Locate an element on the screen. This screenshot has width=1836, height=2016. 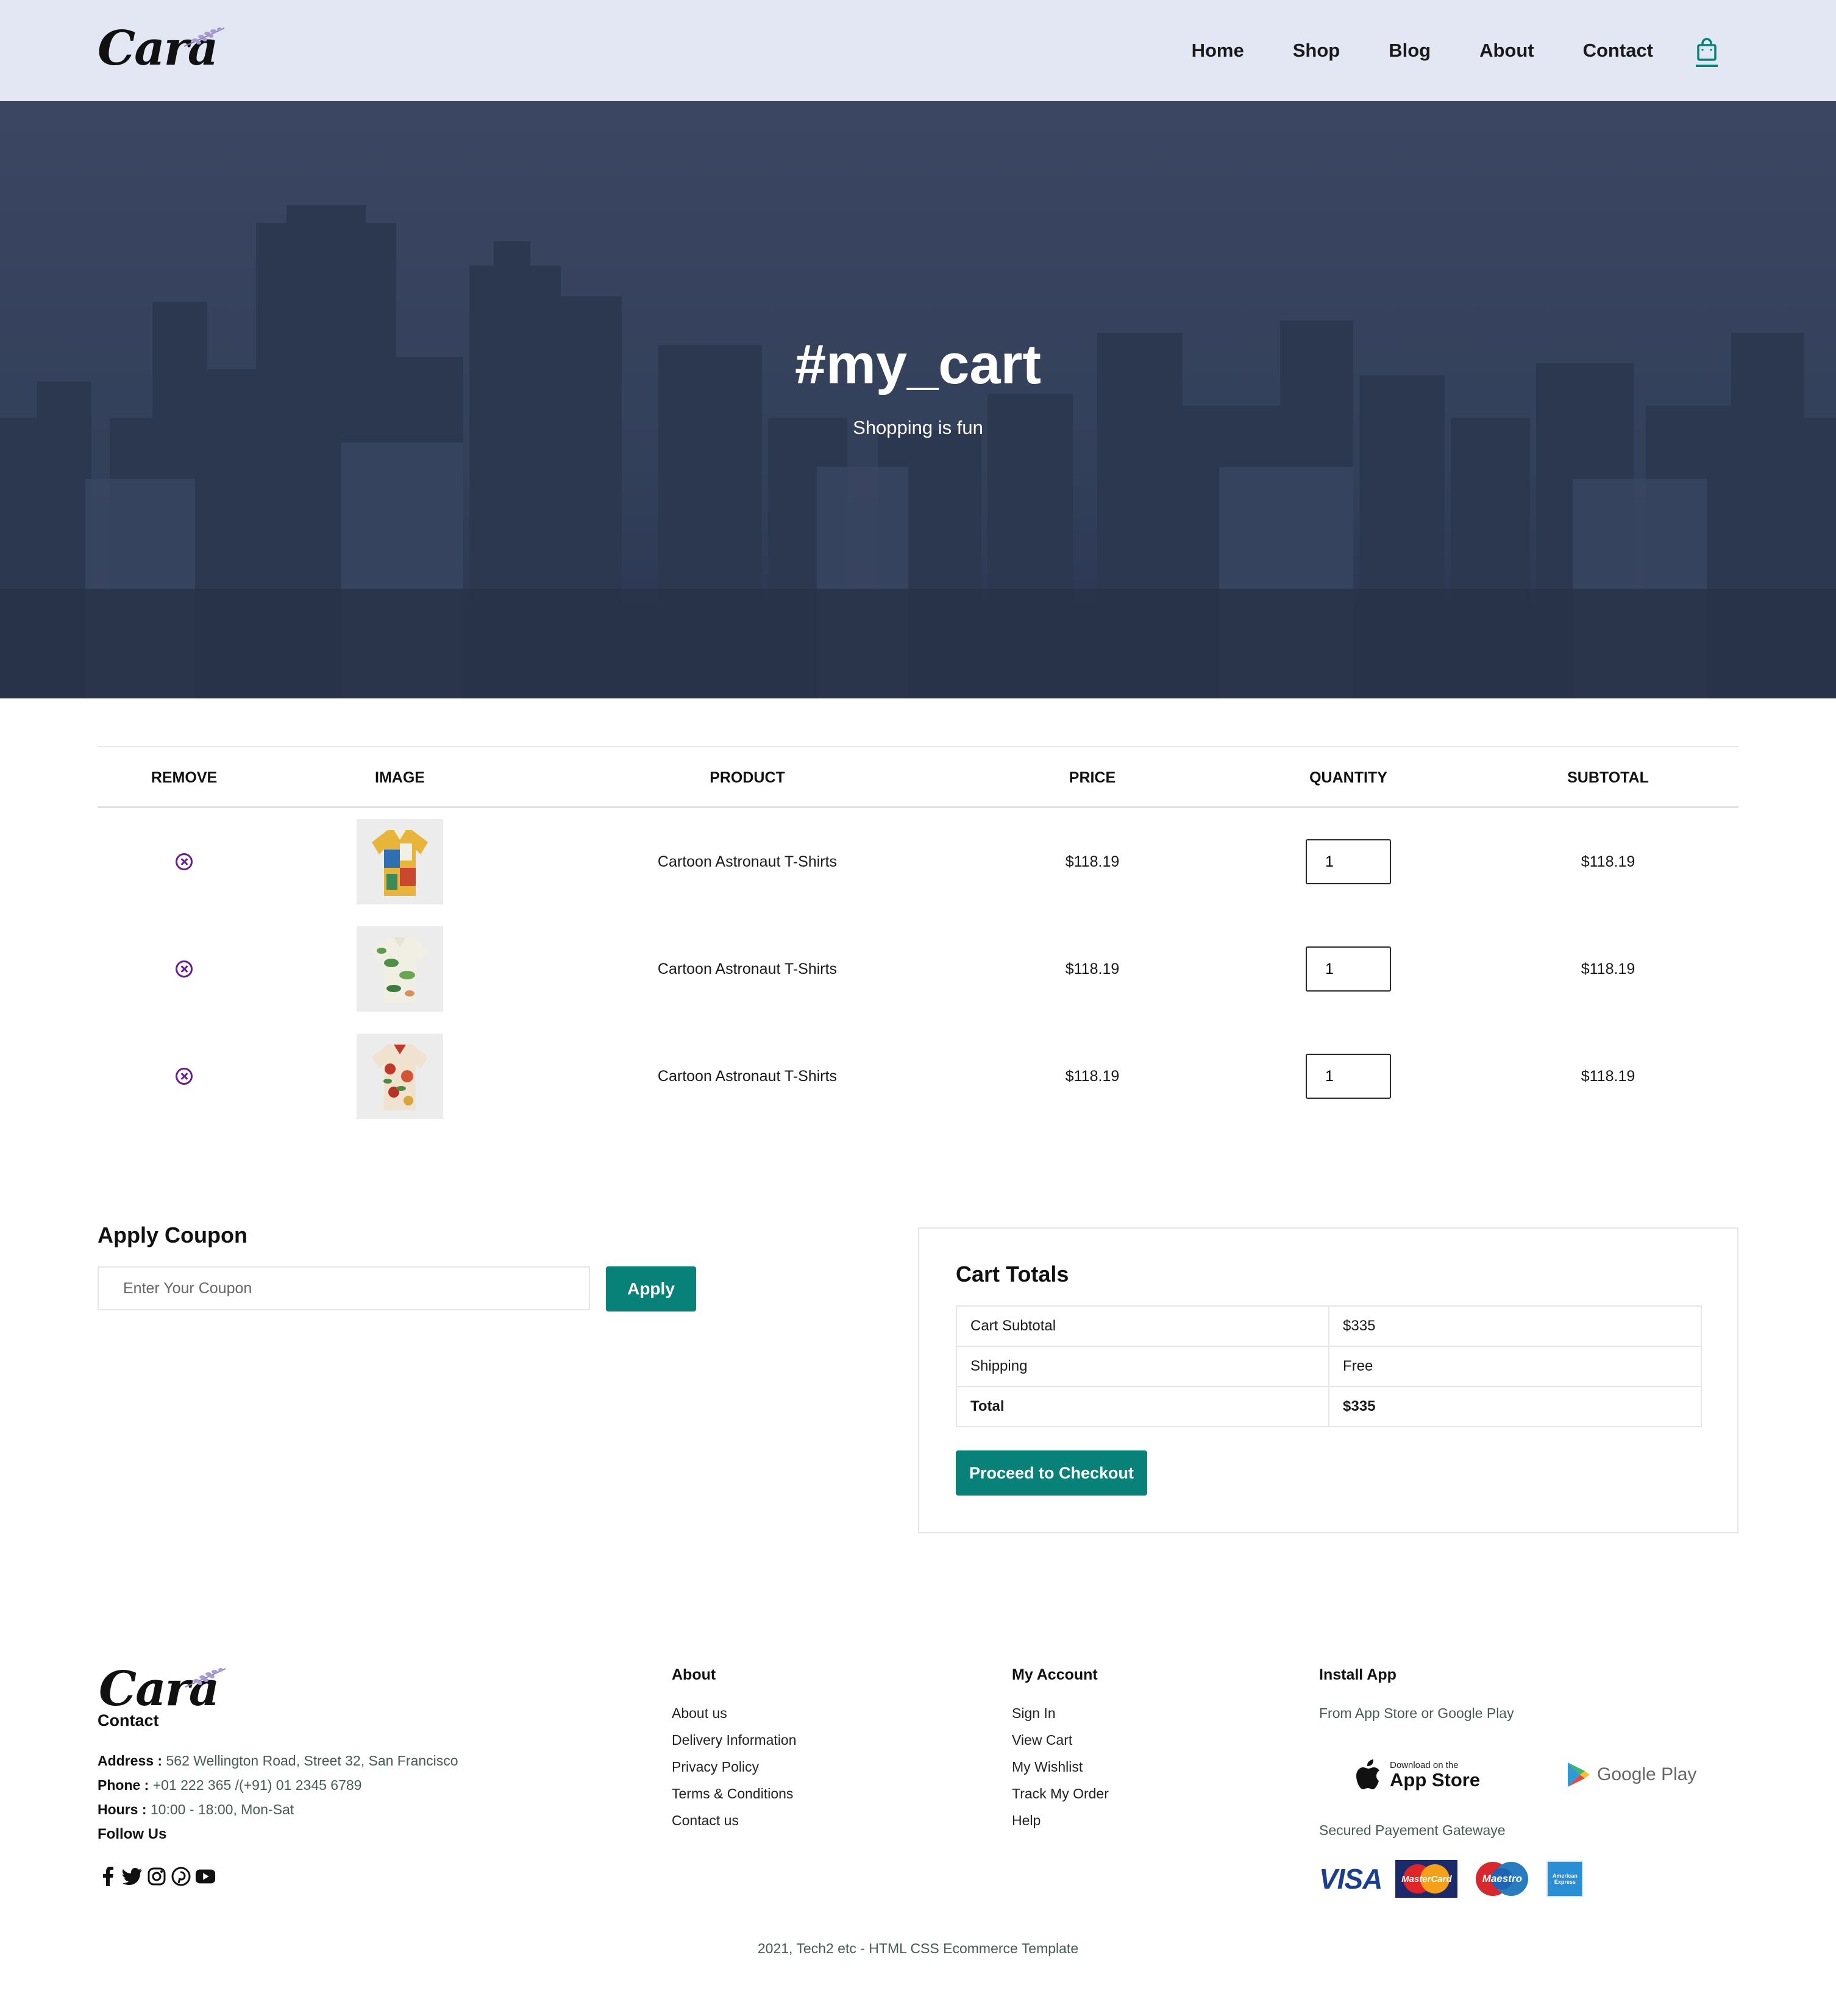
footer-link-help: Help is located at coordinates (1060, 1820).